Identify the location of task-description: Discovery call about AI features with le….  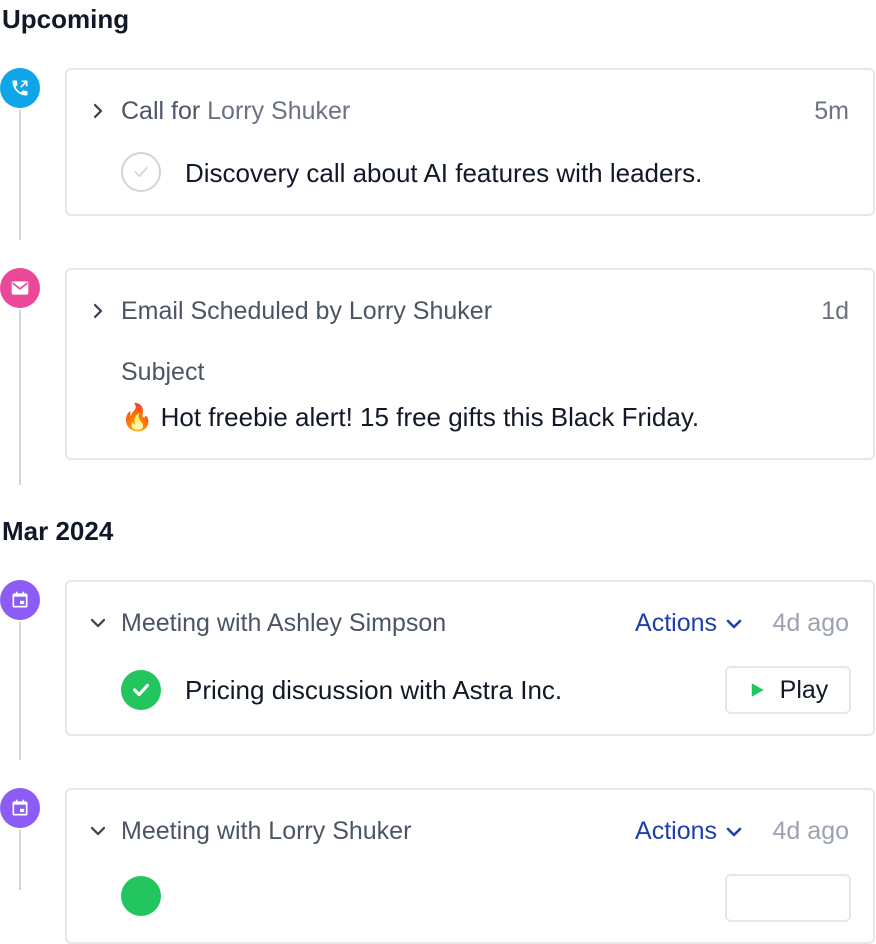
(444, 173).